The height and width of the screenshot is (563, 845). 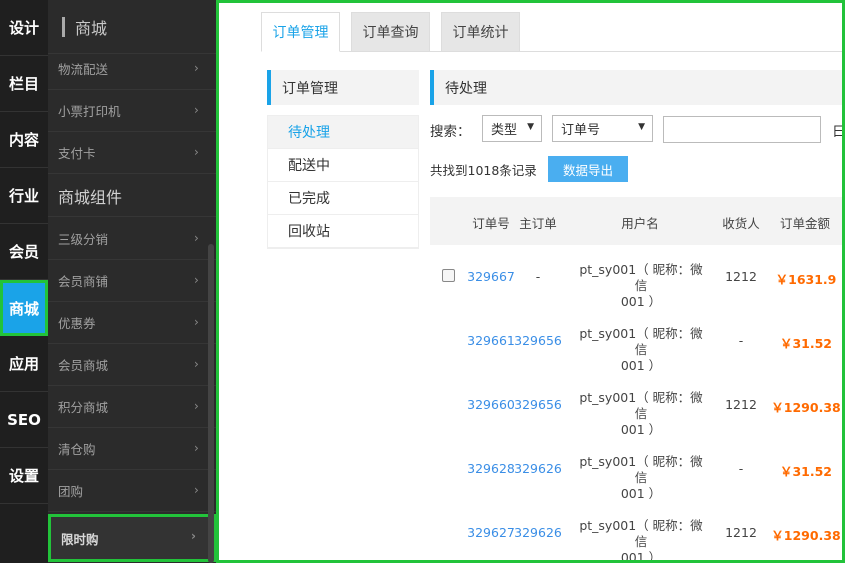 What do you see at coordinates (132, 491) in the screenshot?
I see `sub-nav-item-group-buy: 团购 ›` at bounding box center [132, 491].